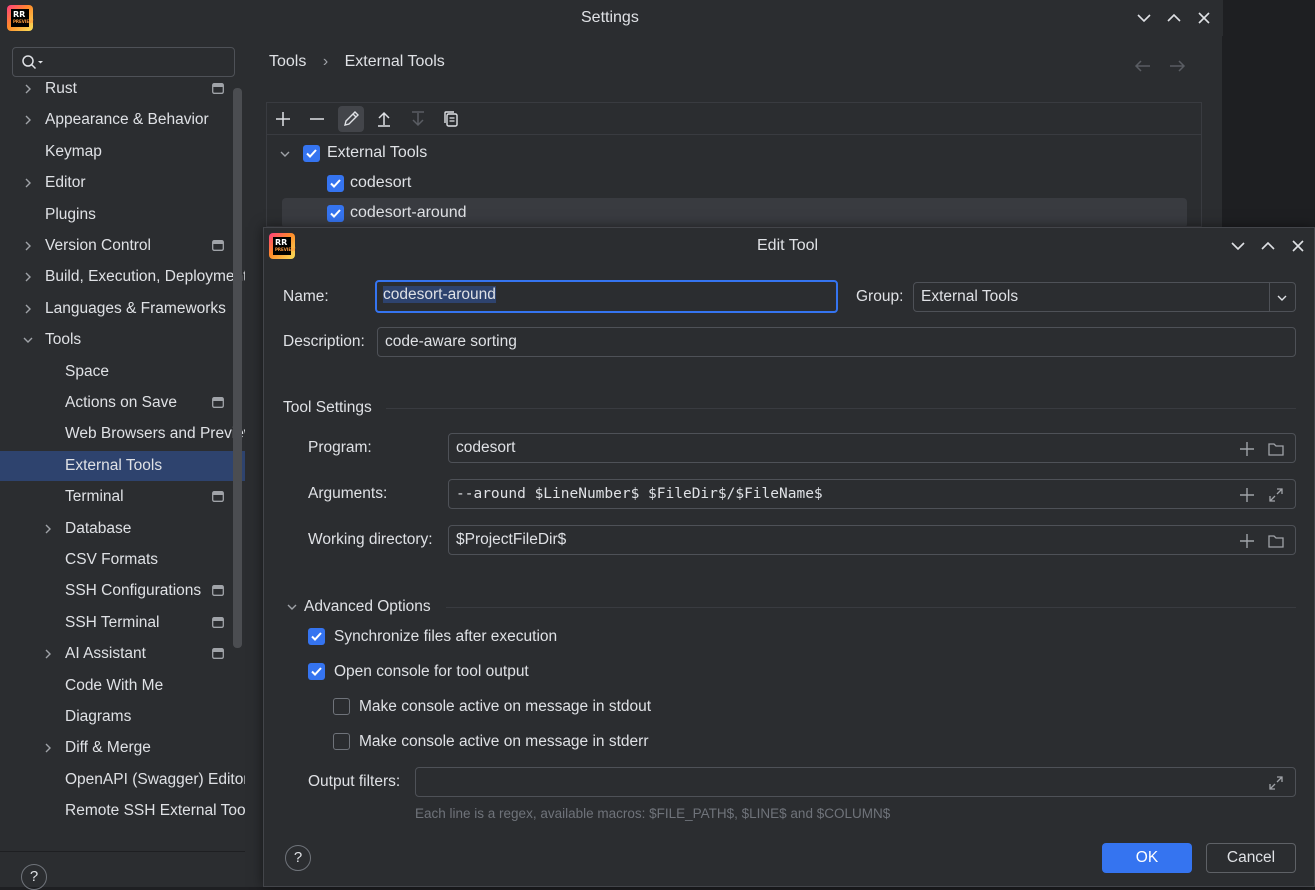 The height and width of the screenshot is (890, 1315). What do you see at coordinates (237, 368) in the screenshot?
I see `sidebar-scrollbar` at bounding box center [237, 368].